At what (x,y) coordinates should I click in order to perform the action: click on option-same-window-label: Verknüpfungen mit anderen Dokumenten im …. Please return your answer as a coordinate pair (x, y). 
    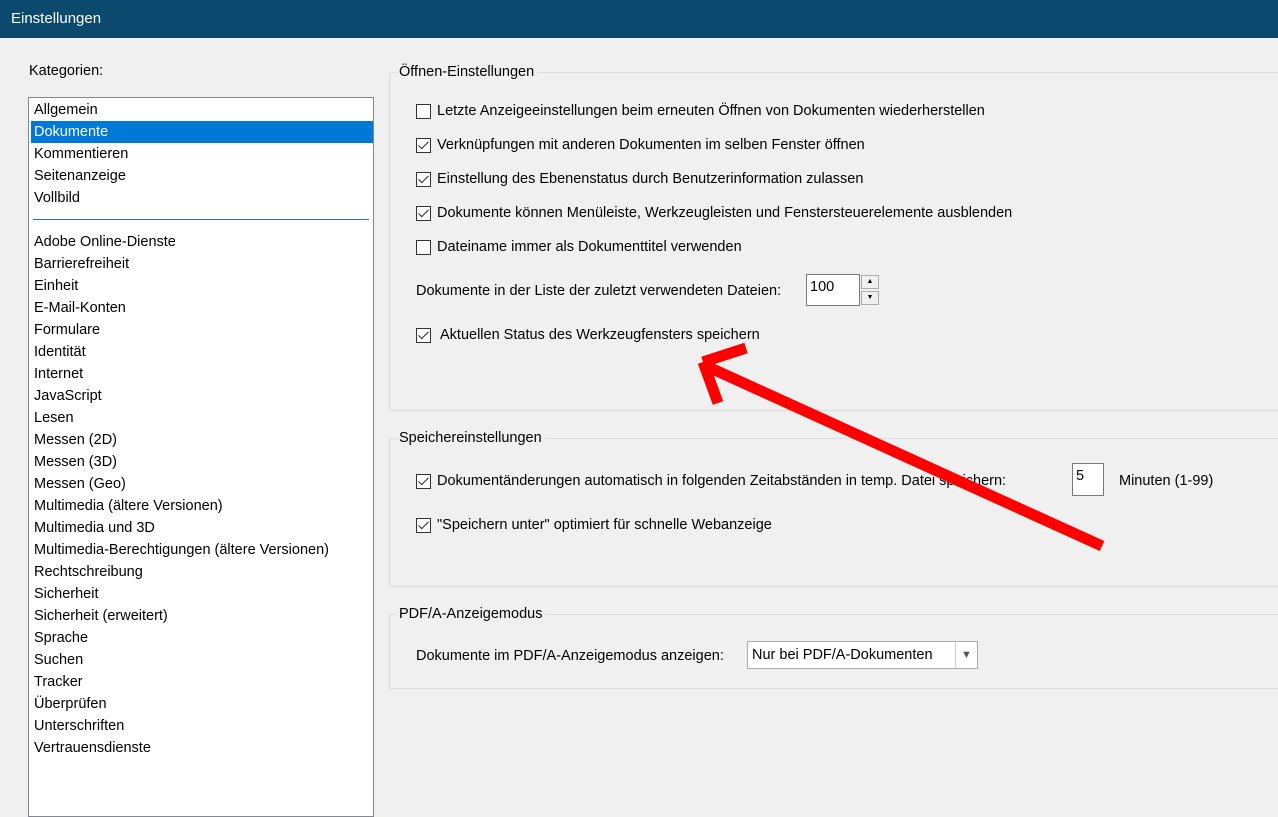
    Looking at the image, I should click on (651, 145).